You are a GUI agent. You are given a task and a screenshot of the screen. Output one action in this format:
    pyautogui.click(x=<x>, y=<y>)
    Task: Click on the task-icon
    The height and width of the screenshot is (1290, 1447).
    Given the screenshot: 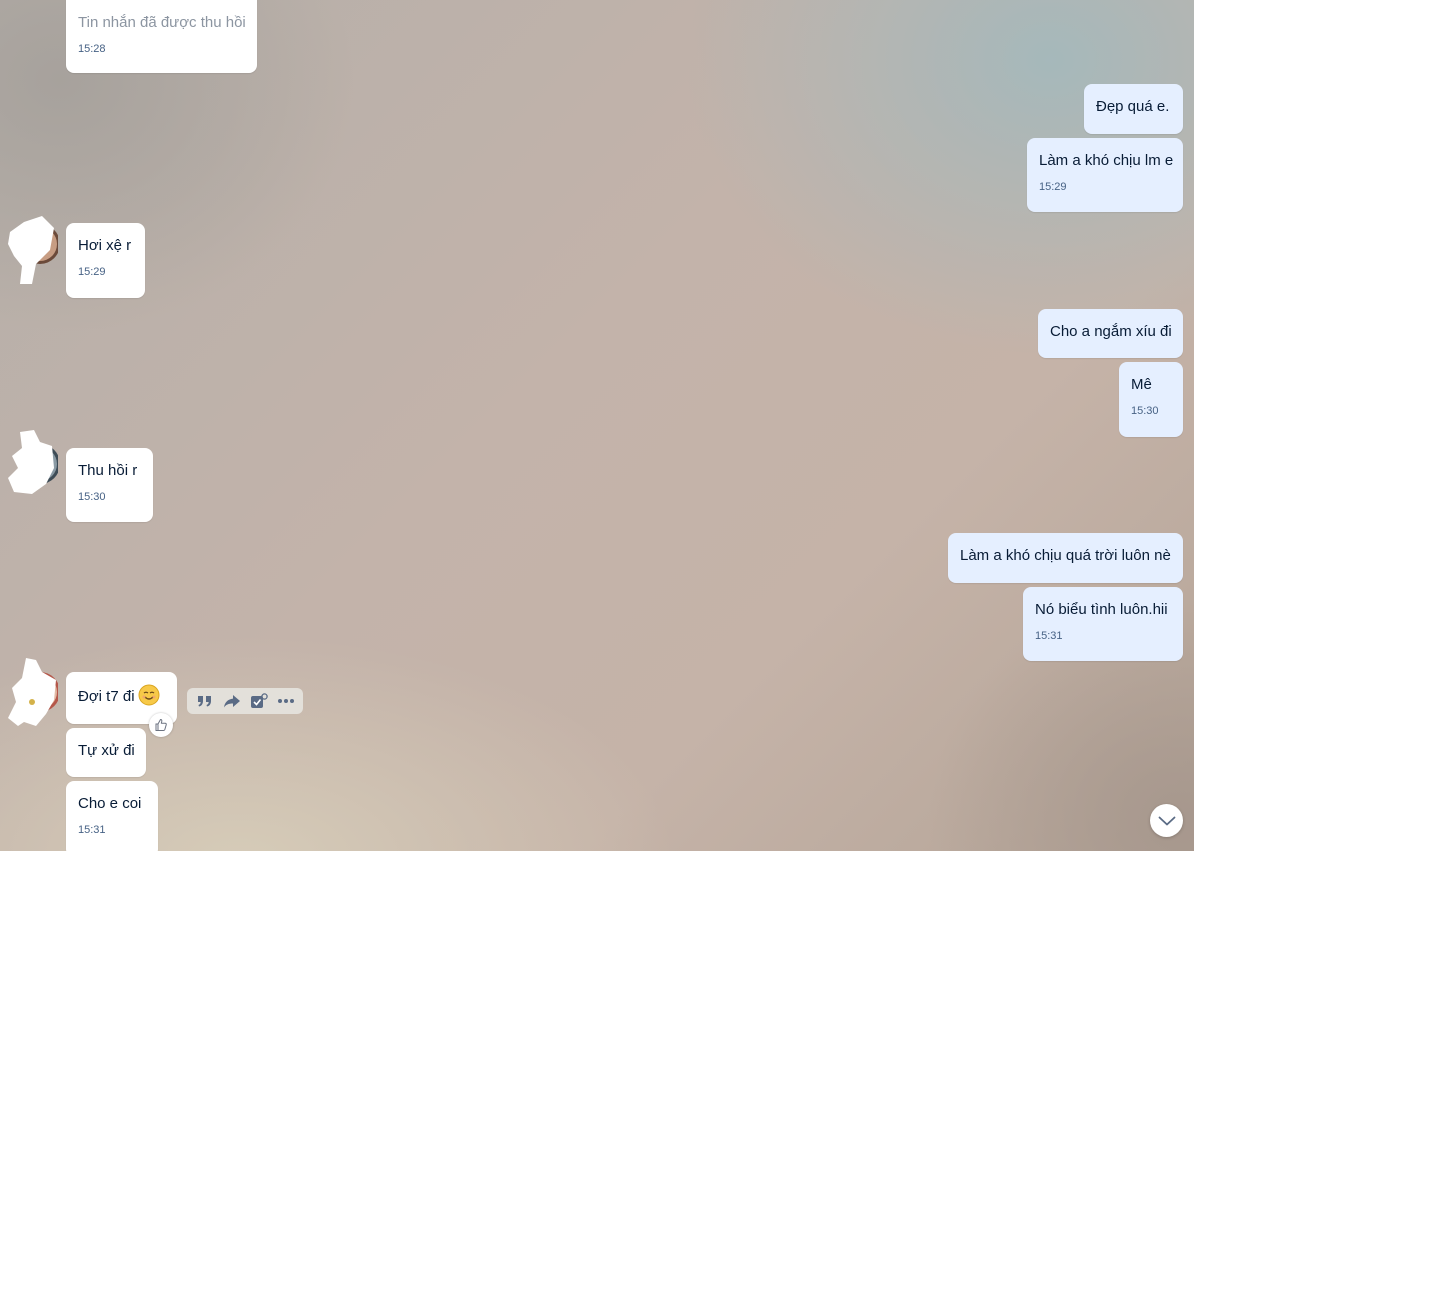 What is the action you would take?
    pyautogui.click(x=259, y=700)
    